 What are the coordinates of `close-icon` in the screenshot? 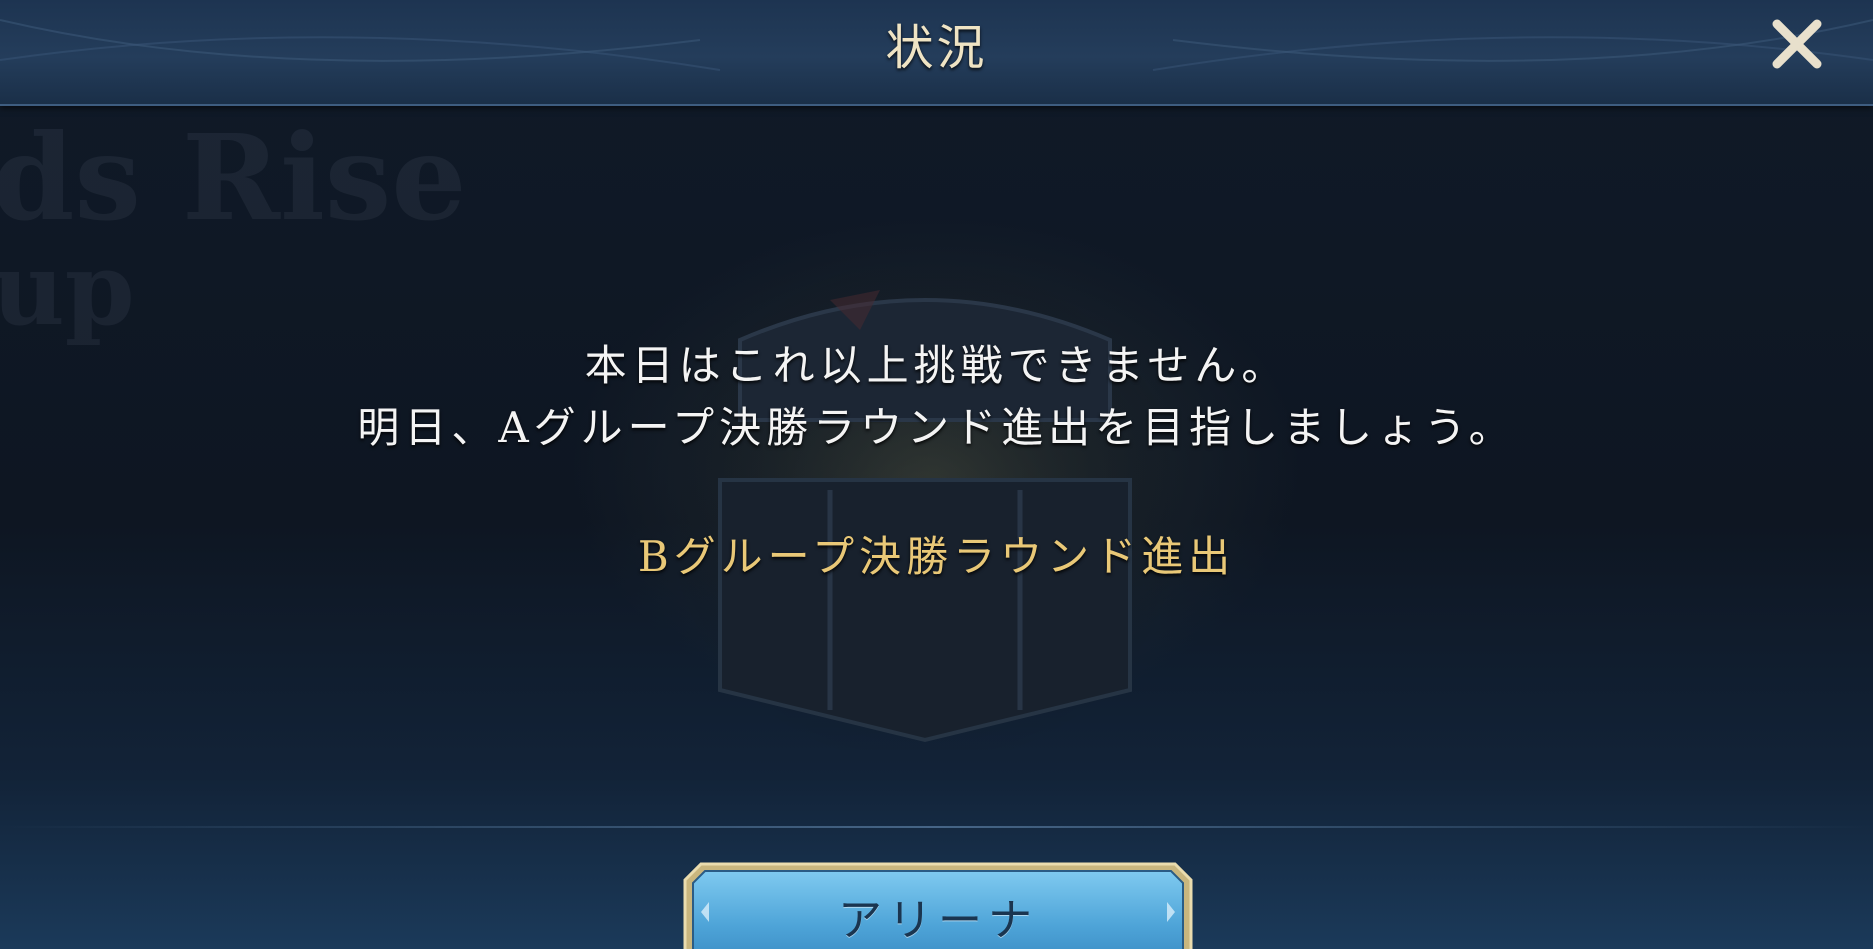 It's located at (1797, 44).